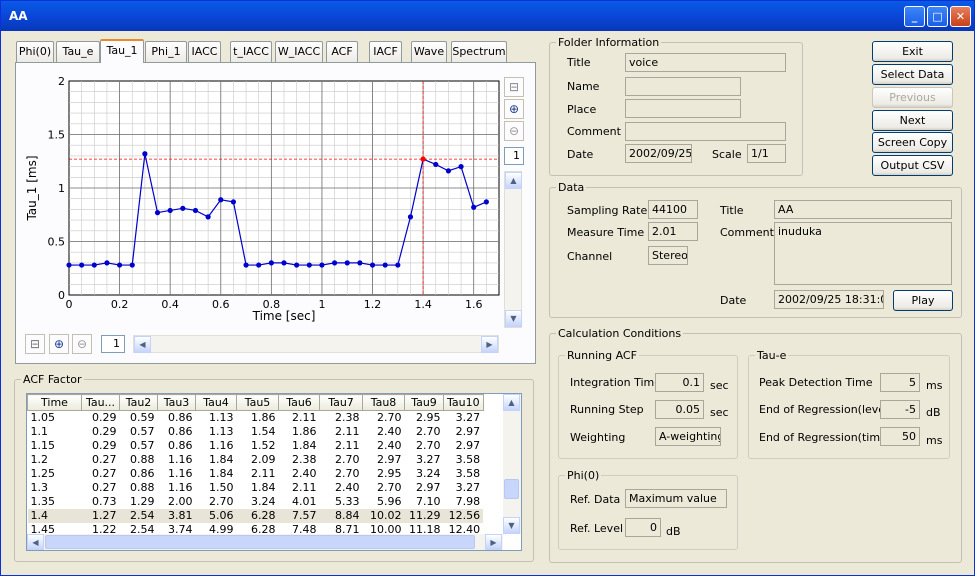 This screenshot has width=975, height=576. Describe the element at coordinates (166, 51) in the screenshot. I see `tab-phi-1: Phi_1` at that location.